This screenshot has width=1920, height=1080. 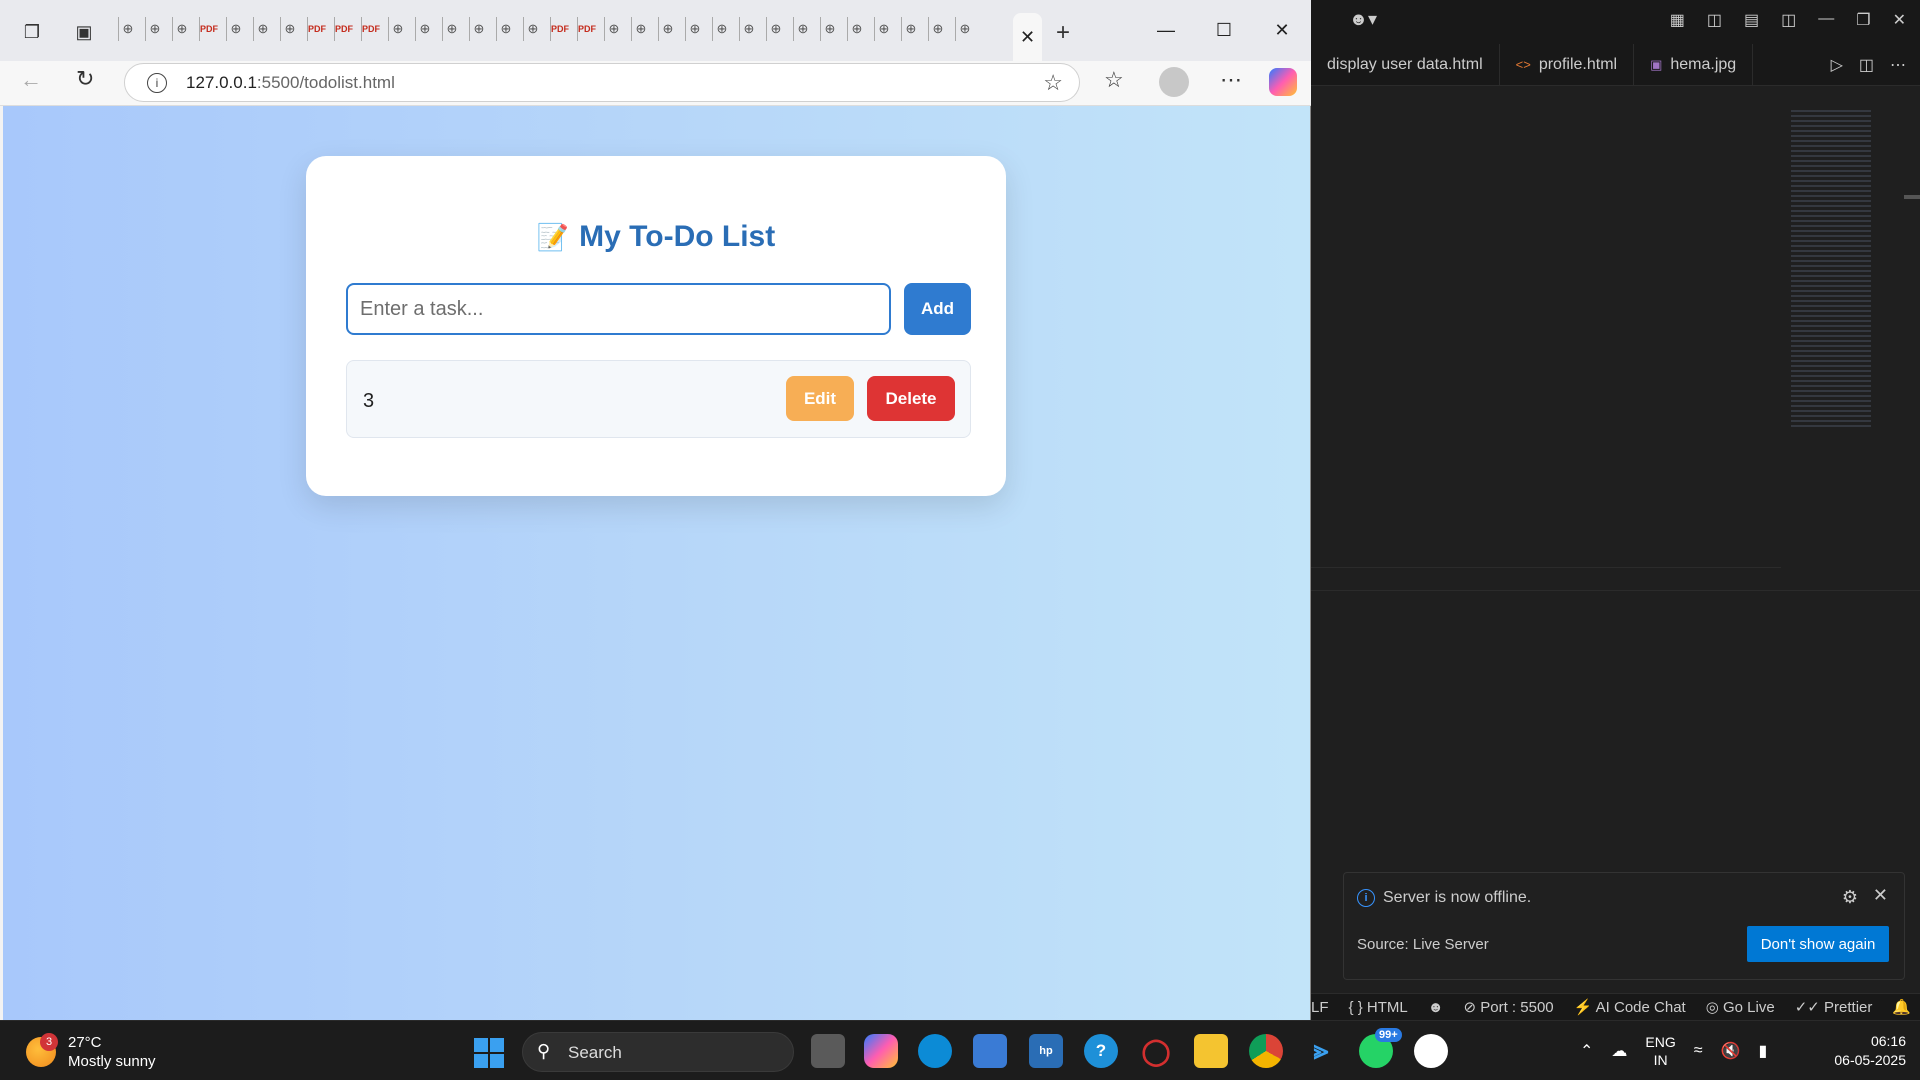 What do you see at coordinates (1837, 65) in the screenshot?
I see `run-icon: ▷` at bounding box center [1837, 65].